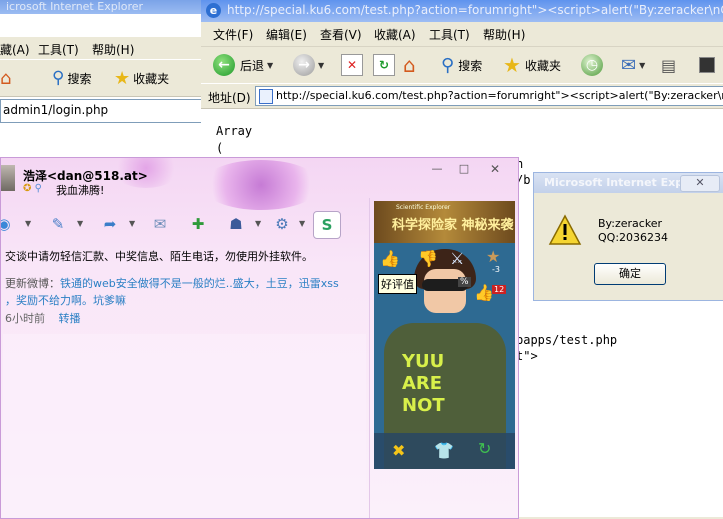  Describe the element at coordinates (445, 291) in the screenshot. I see `avatar-face` at that location.